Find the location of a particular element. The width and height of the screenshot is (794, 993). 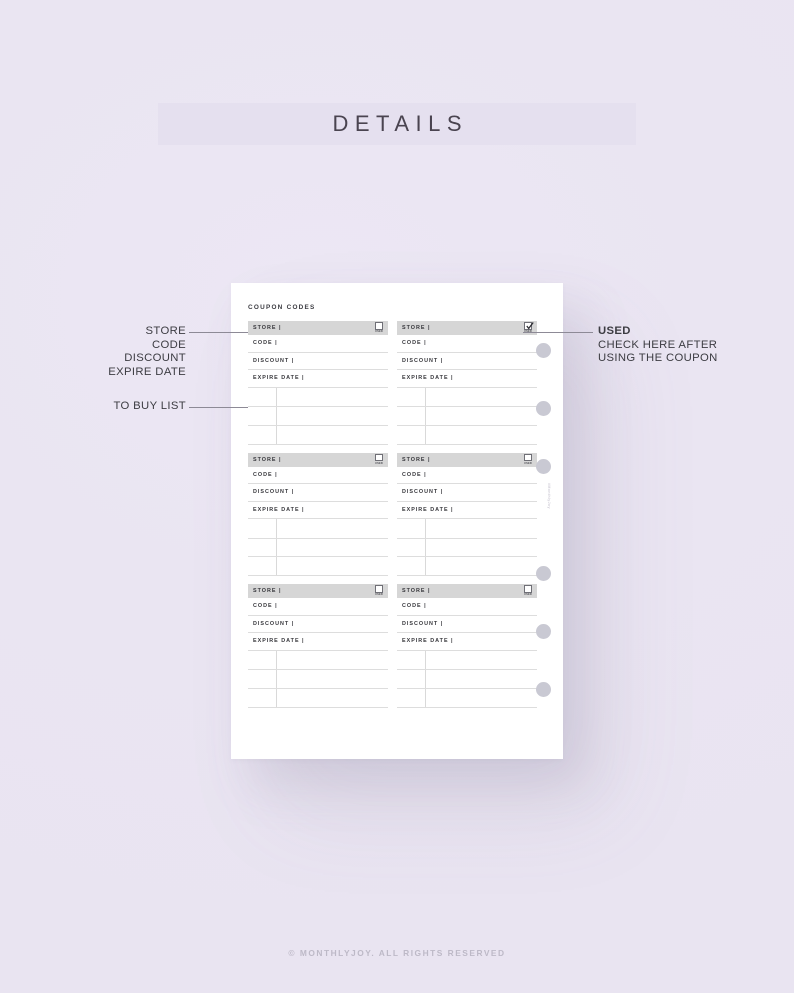

leader-line-fields is located at coordinates (218, 332).